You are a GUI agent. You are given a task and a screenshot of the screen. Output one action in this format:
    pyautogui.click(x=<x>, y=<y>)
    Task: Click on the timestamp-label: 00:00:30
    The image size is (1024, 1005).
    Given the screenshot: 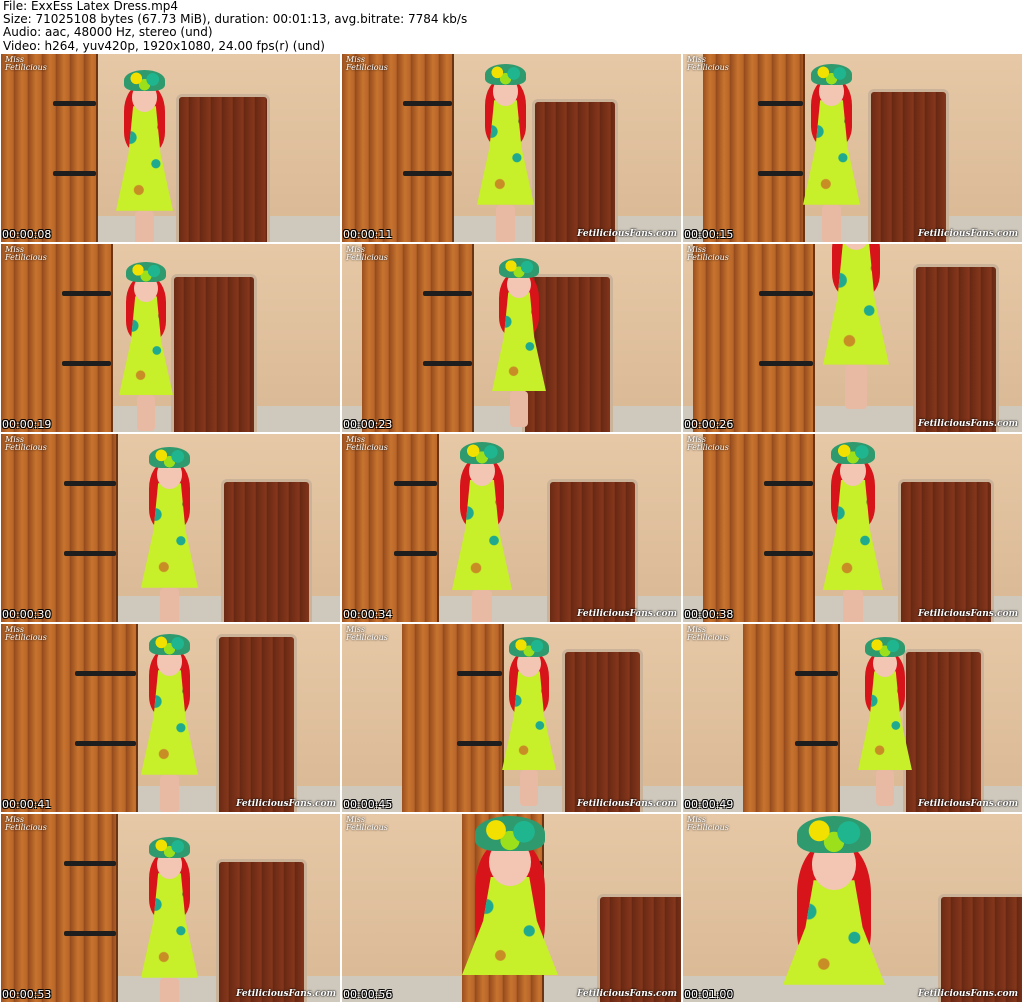 What is the action you would take?
    pyautogui.click(x=27, y=614)
    